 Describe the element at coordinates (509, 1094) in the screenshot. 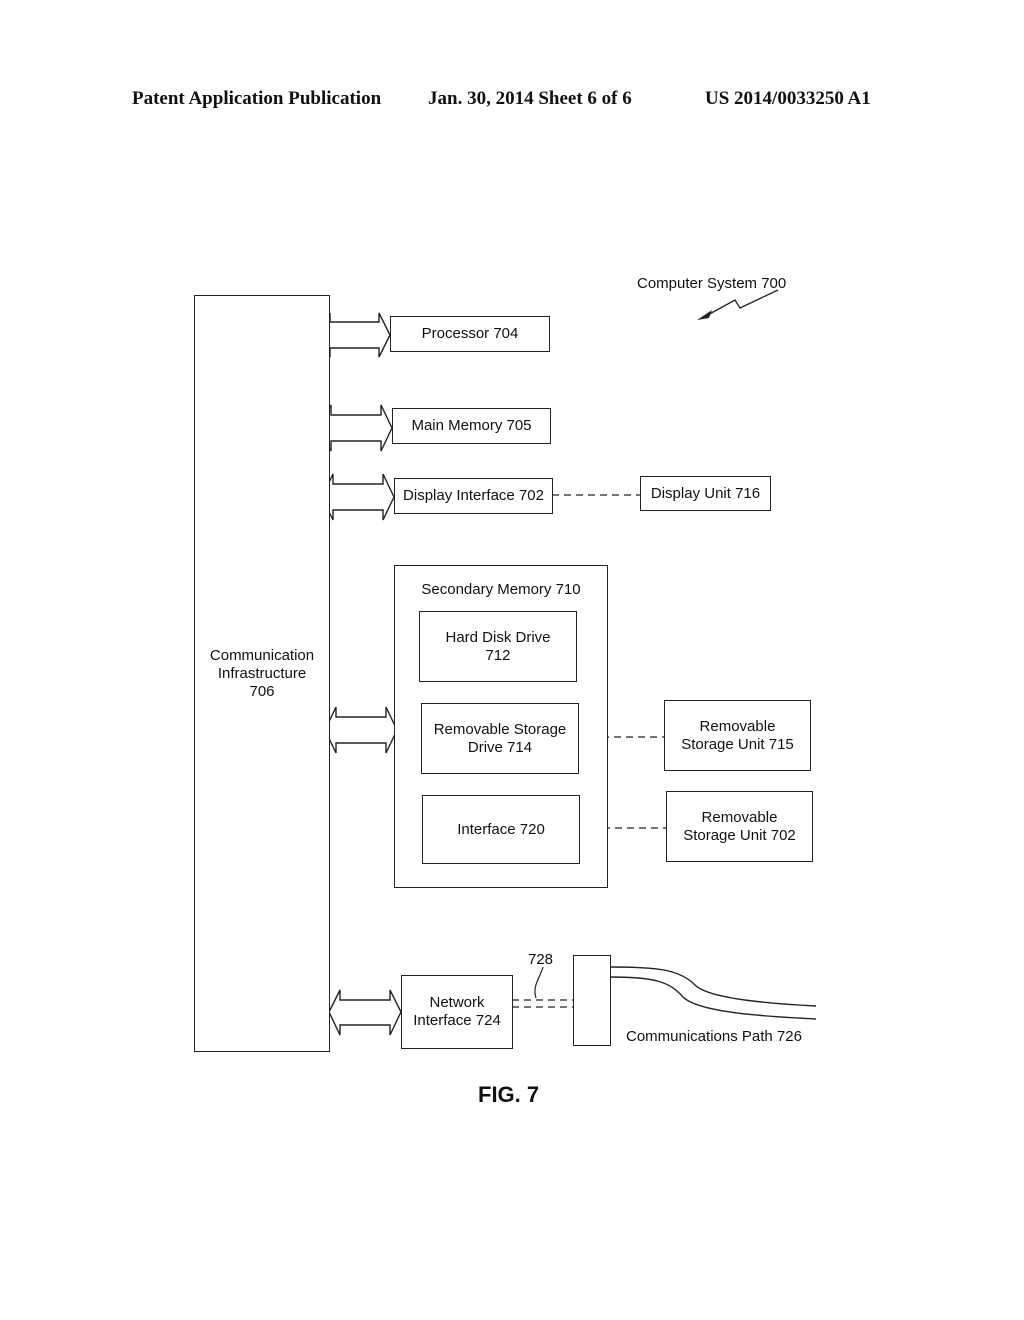

I see `figure-title: FIG. 7` at that location.